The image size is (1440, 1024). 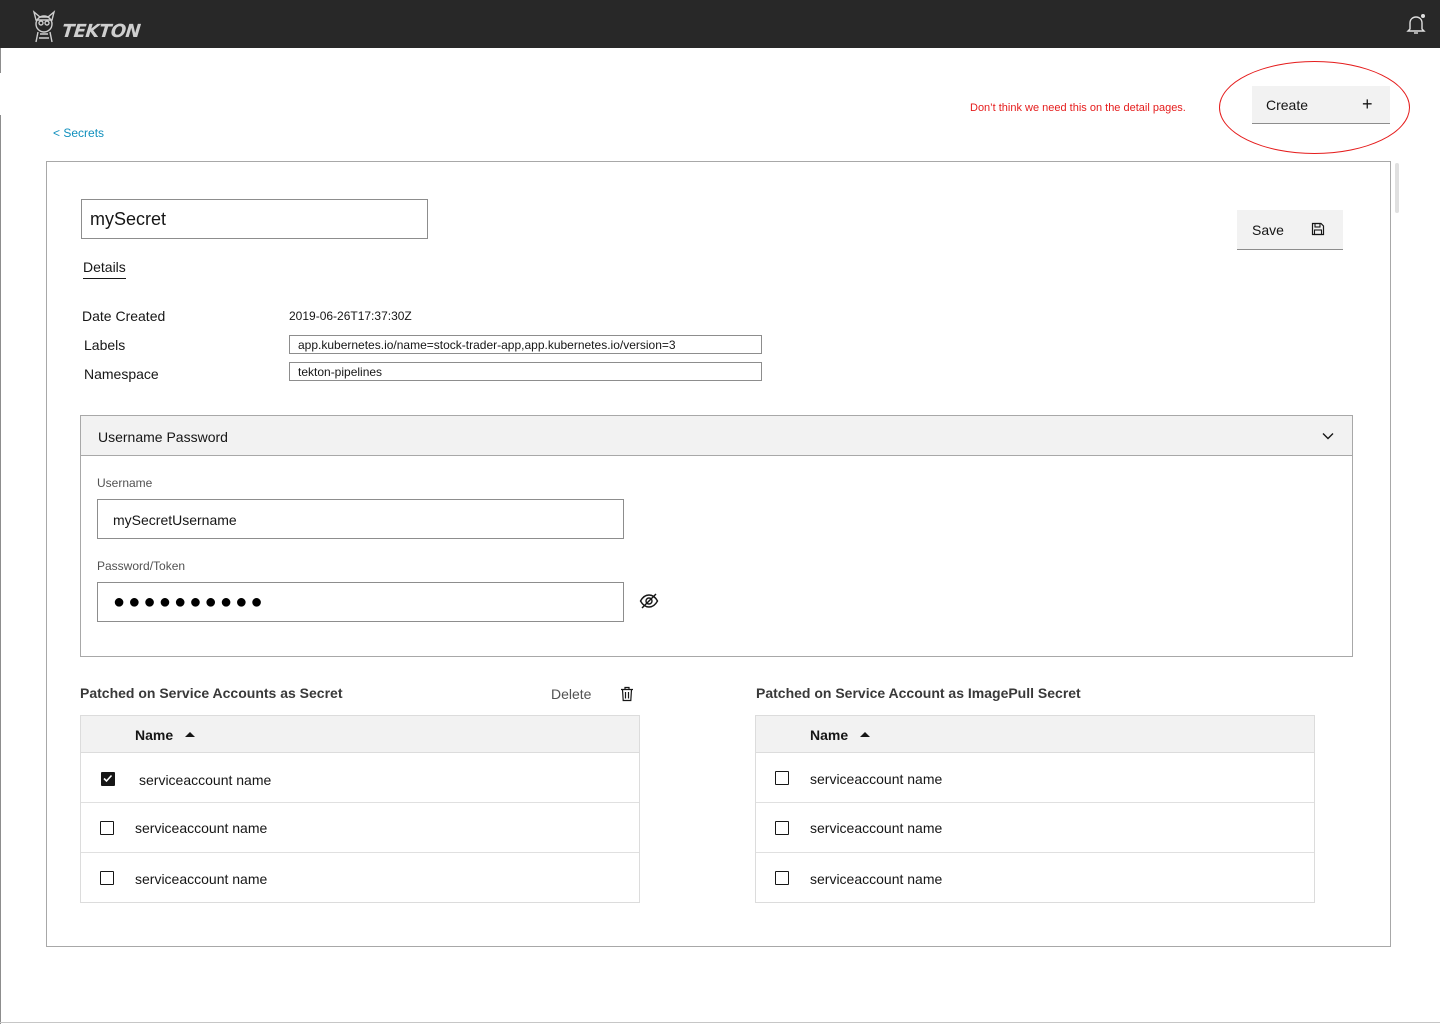 What do you see at coordinates (350, 316) in the screenshot?
I see `date-created-value: 2019-06-26T17:37:30Z` at bounding box center [350, 316].